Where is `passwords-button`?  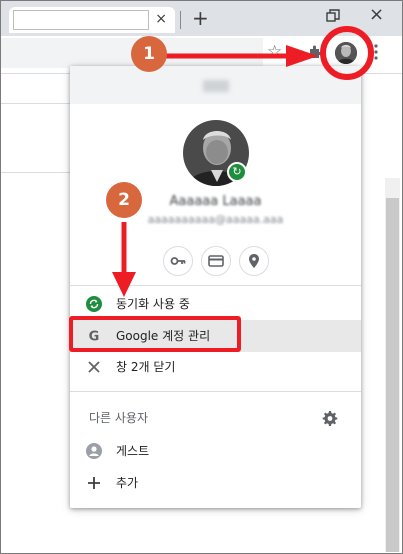 passwords-button is located at coordinates (178, 261).